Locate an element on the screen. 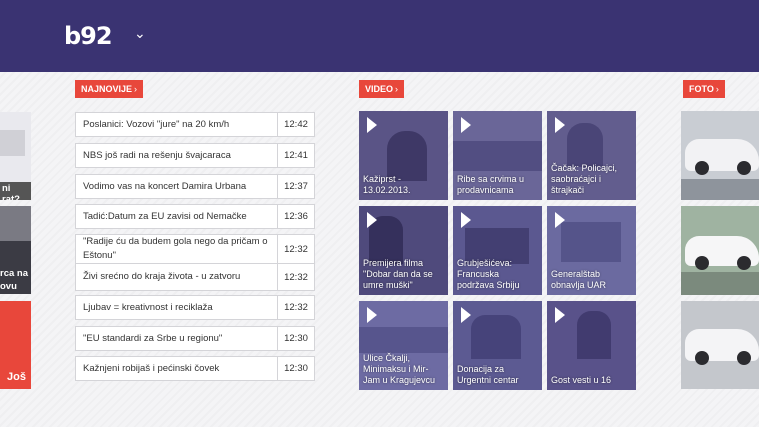 This screenshot has width=759, height=427. foto-label: FOTO is located at coordinates (701, 89).